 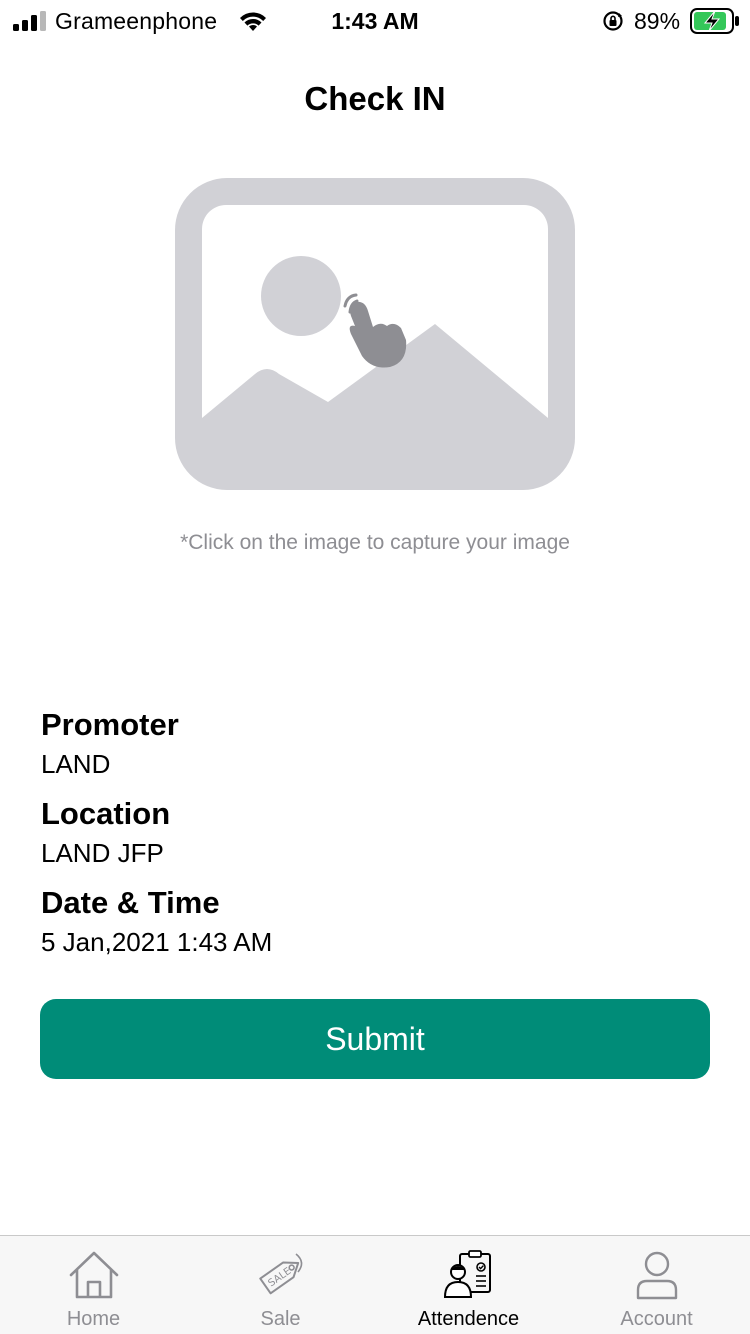 What do you see at coordinates (102, 853) in the screenshot?
I see `location-value: LAND JFP` at bounding box center [102, 853].